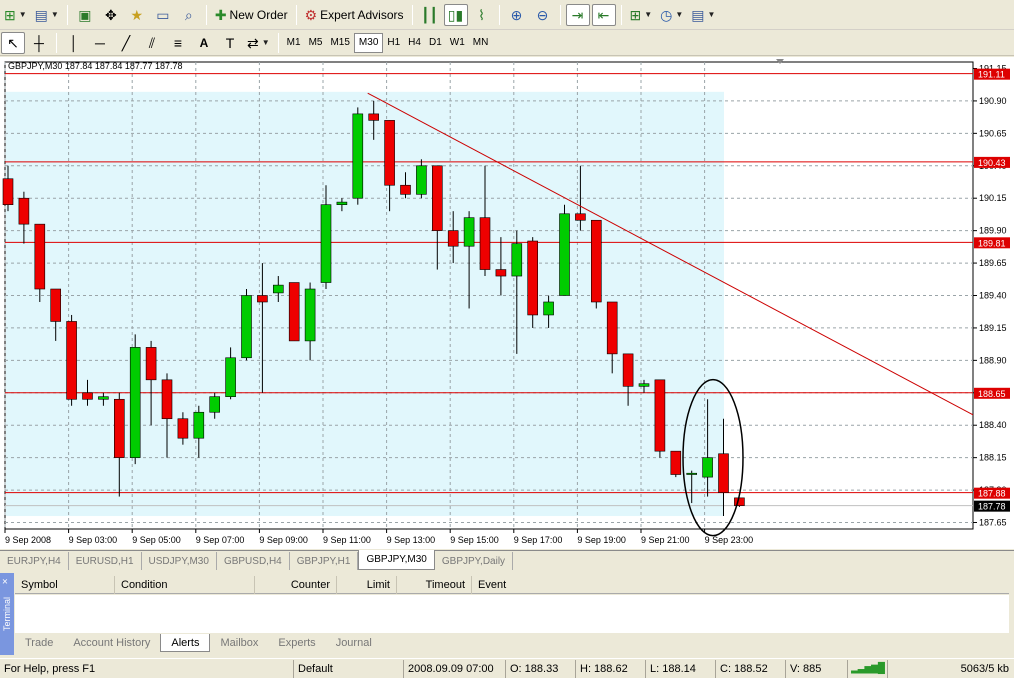 The width and height of the screenshot is (1014, 678). Describe the element at coordinates (368, 42) in the screenshot. I see `timeframe-m30-button: M30` at that location.